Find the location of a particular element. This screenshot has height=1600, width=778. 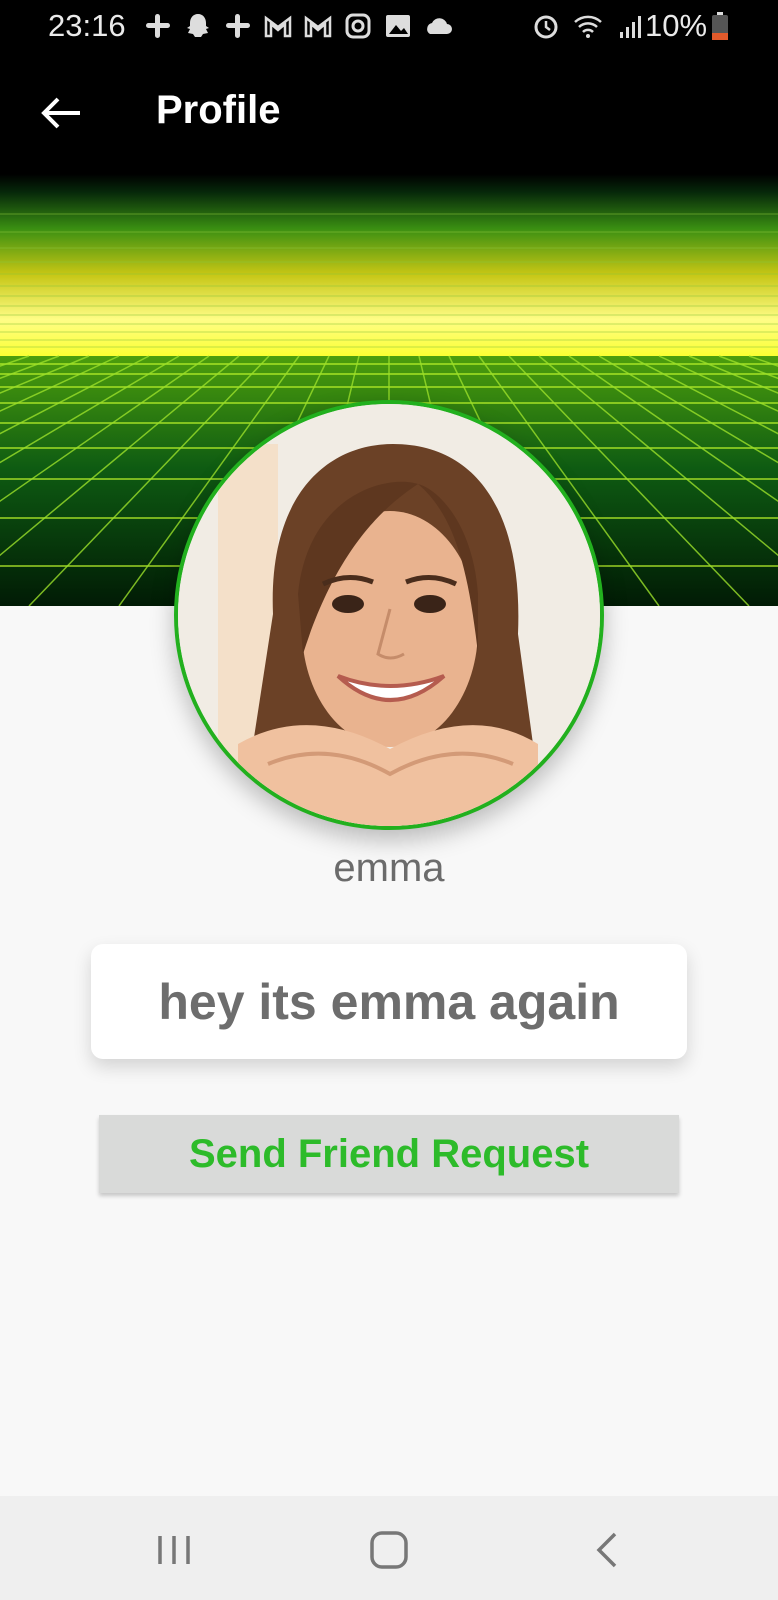

system-icons is located at coordinates (588, 26).